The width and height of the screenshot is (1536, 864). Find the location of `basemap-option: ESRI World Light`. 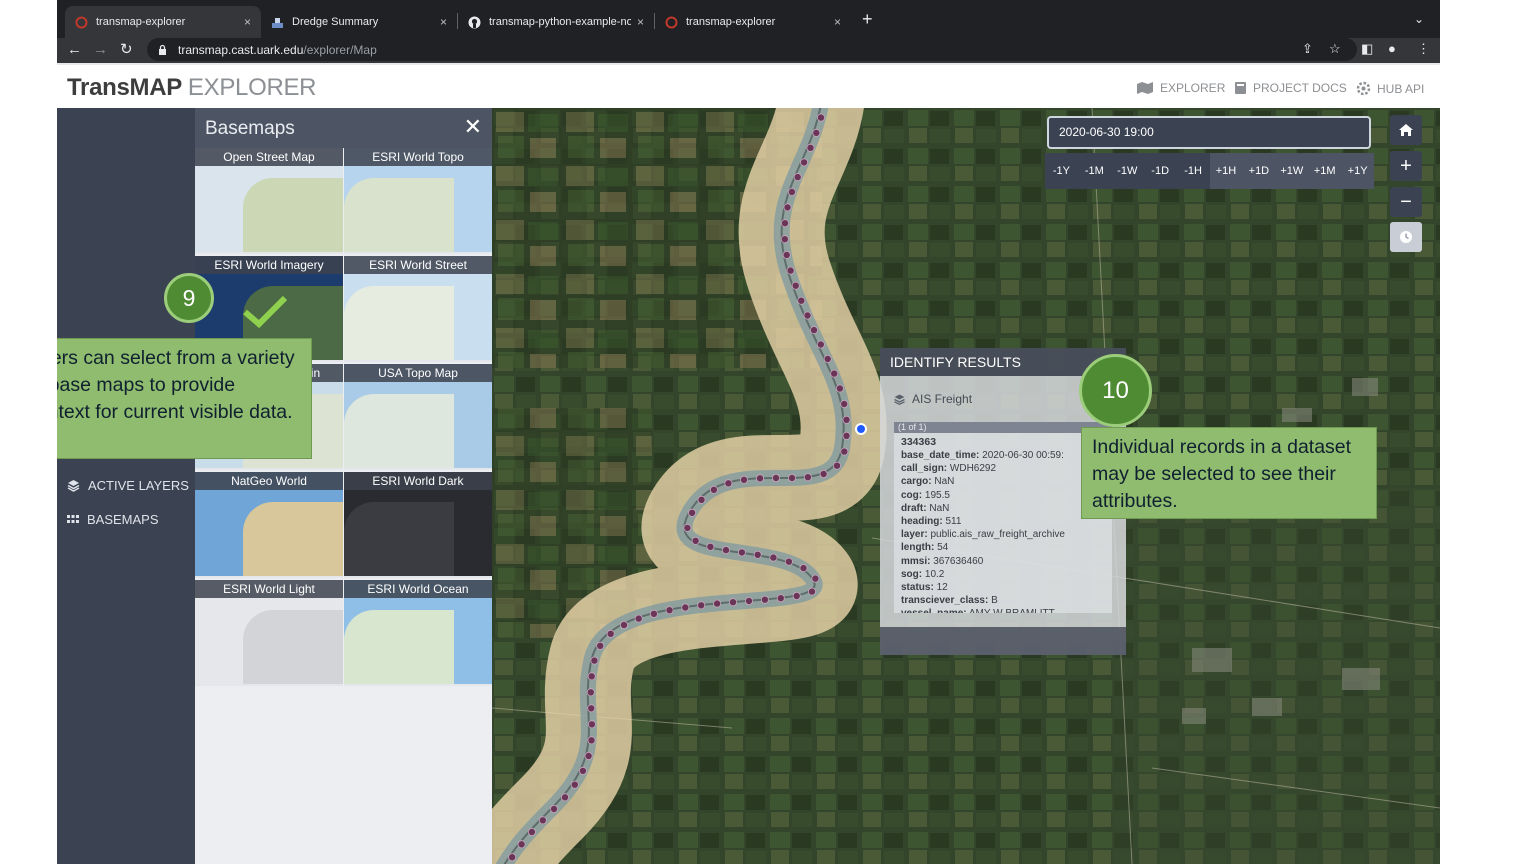

basemap-option: ESRI World Light is located at coordinates (269, 633).